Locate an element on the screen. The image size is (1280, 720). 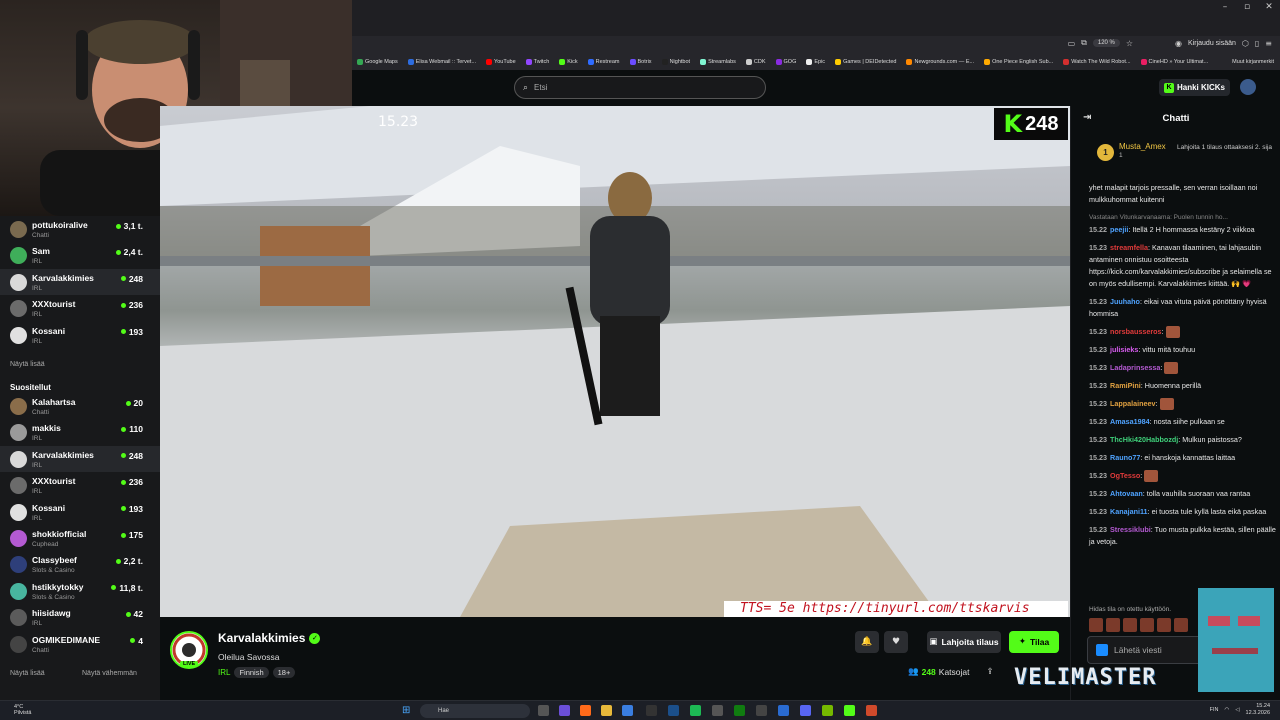
user-avatar is located at coordinates (1248, 87).